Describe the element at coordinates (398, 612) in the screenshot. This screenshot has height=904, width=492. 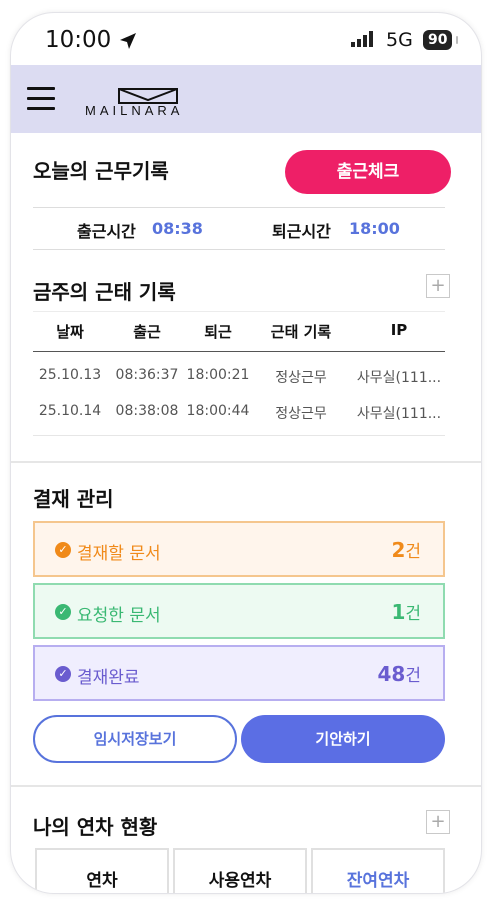
I see `requested-docs-count: 1` at that location.